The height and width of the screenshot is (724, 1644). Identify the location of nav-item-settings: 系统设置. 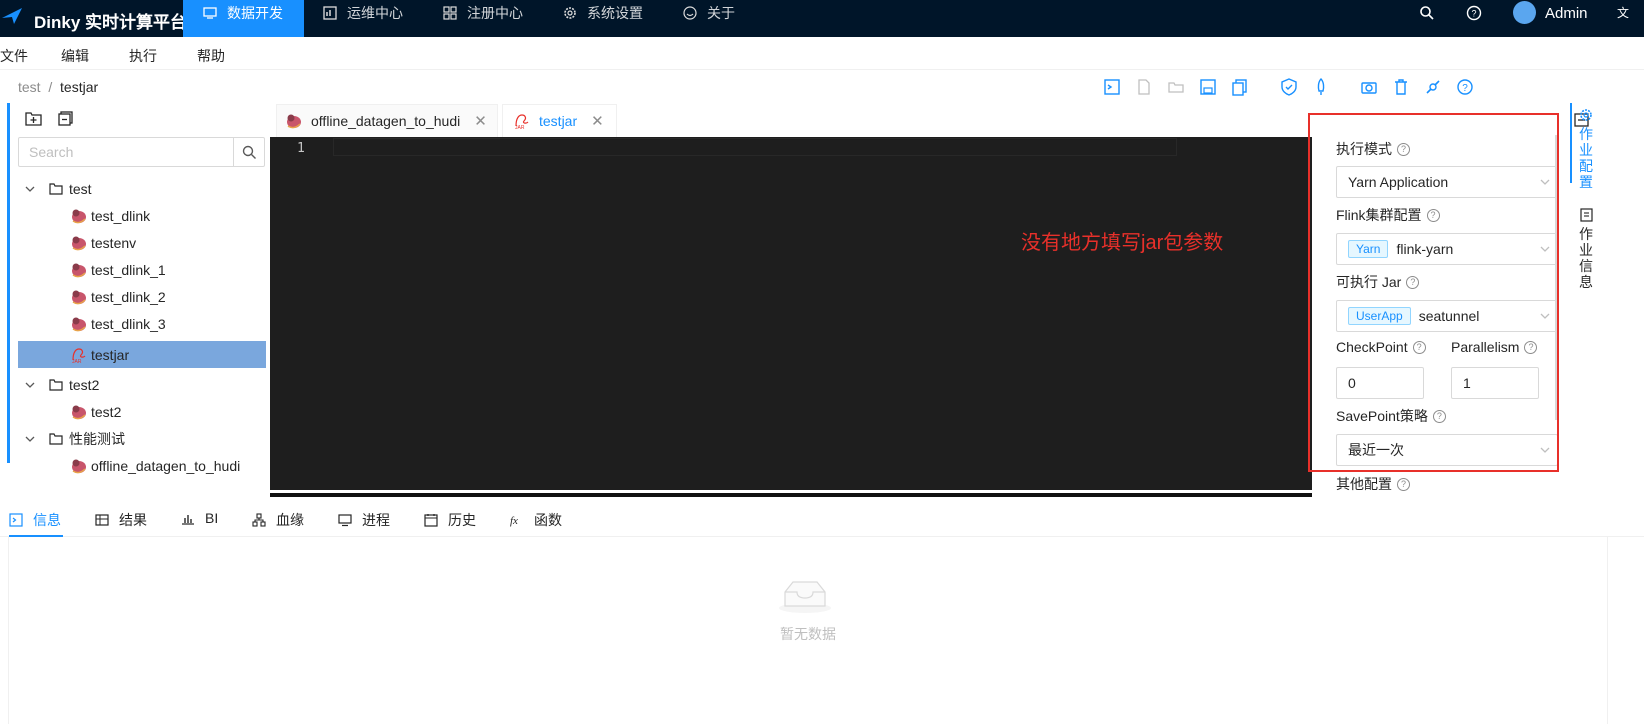
(603, 18).